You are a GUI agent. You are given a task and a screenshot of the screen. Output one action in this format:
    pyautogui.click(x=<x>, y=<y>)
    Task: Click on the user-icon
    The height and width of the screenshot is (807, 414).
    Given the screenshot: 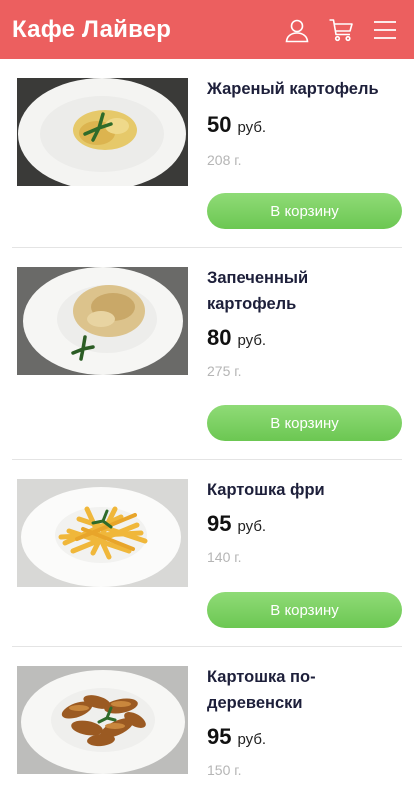 What is the action you would take?
    pyautogui.click(x=297, y=30)
    